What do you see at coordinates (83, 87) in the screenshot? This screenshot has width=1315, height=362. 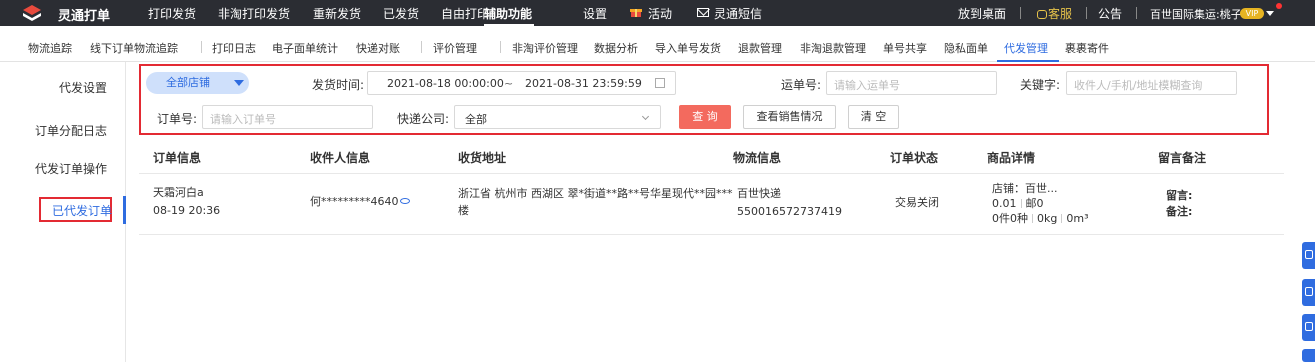 I see `side-item-dropship-settings: 代发设置` at bounding box center [83, 87].